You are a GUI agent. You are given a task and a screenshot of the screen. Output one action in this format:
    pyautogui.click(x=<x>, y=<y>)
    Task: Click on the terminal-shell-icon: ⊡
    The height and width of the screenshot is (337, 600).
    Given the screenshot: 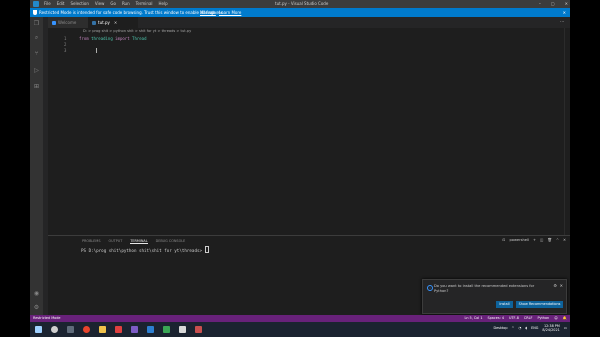 What is the action you would take?
    pyautogui.click(x=504, y=240)
    